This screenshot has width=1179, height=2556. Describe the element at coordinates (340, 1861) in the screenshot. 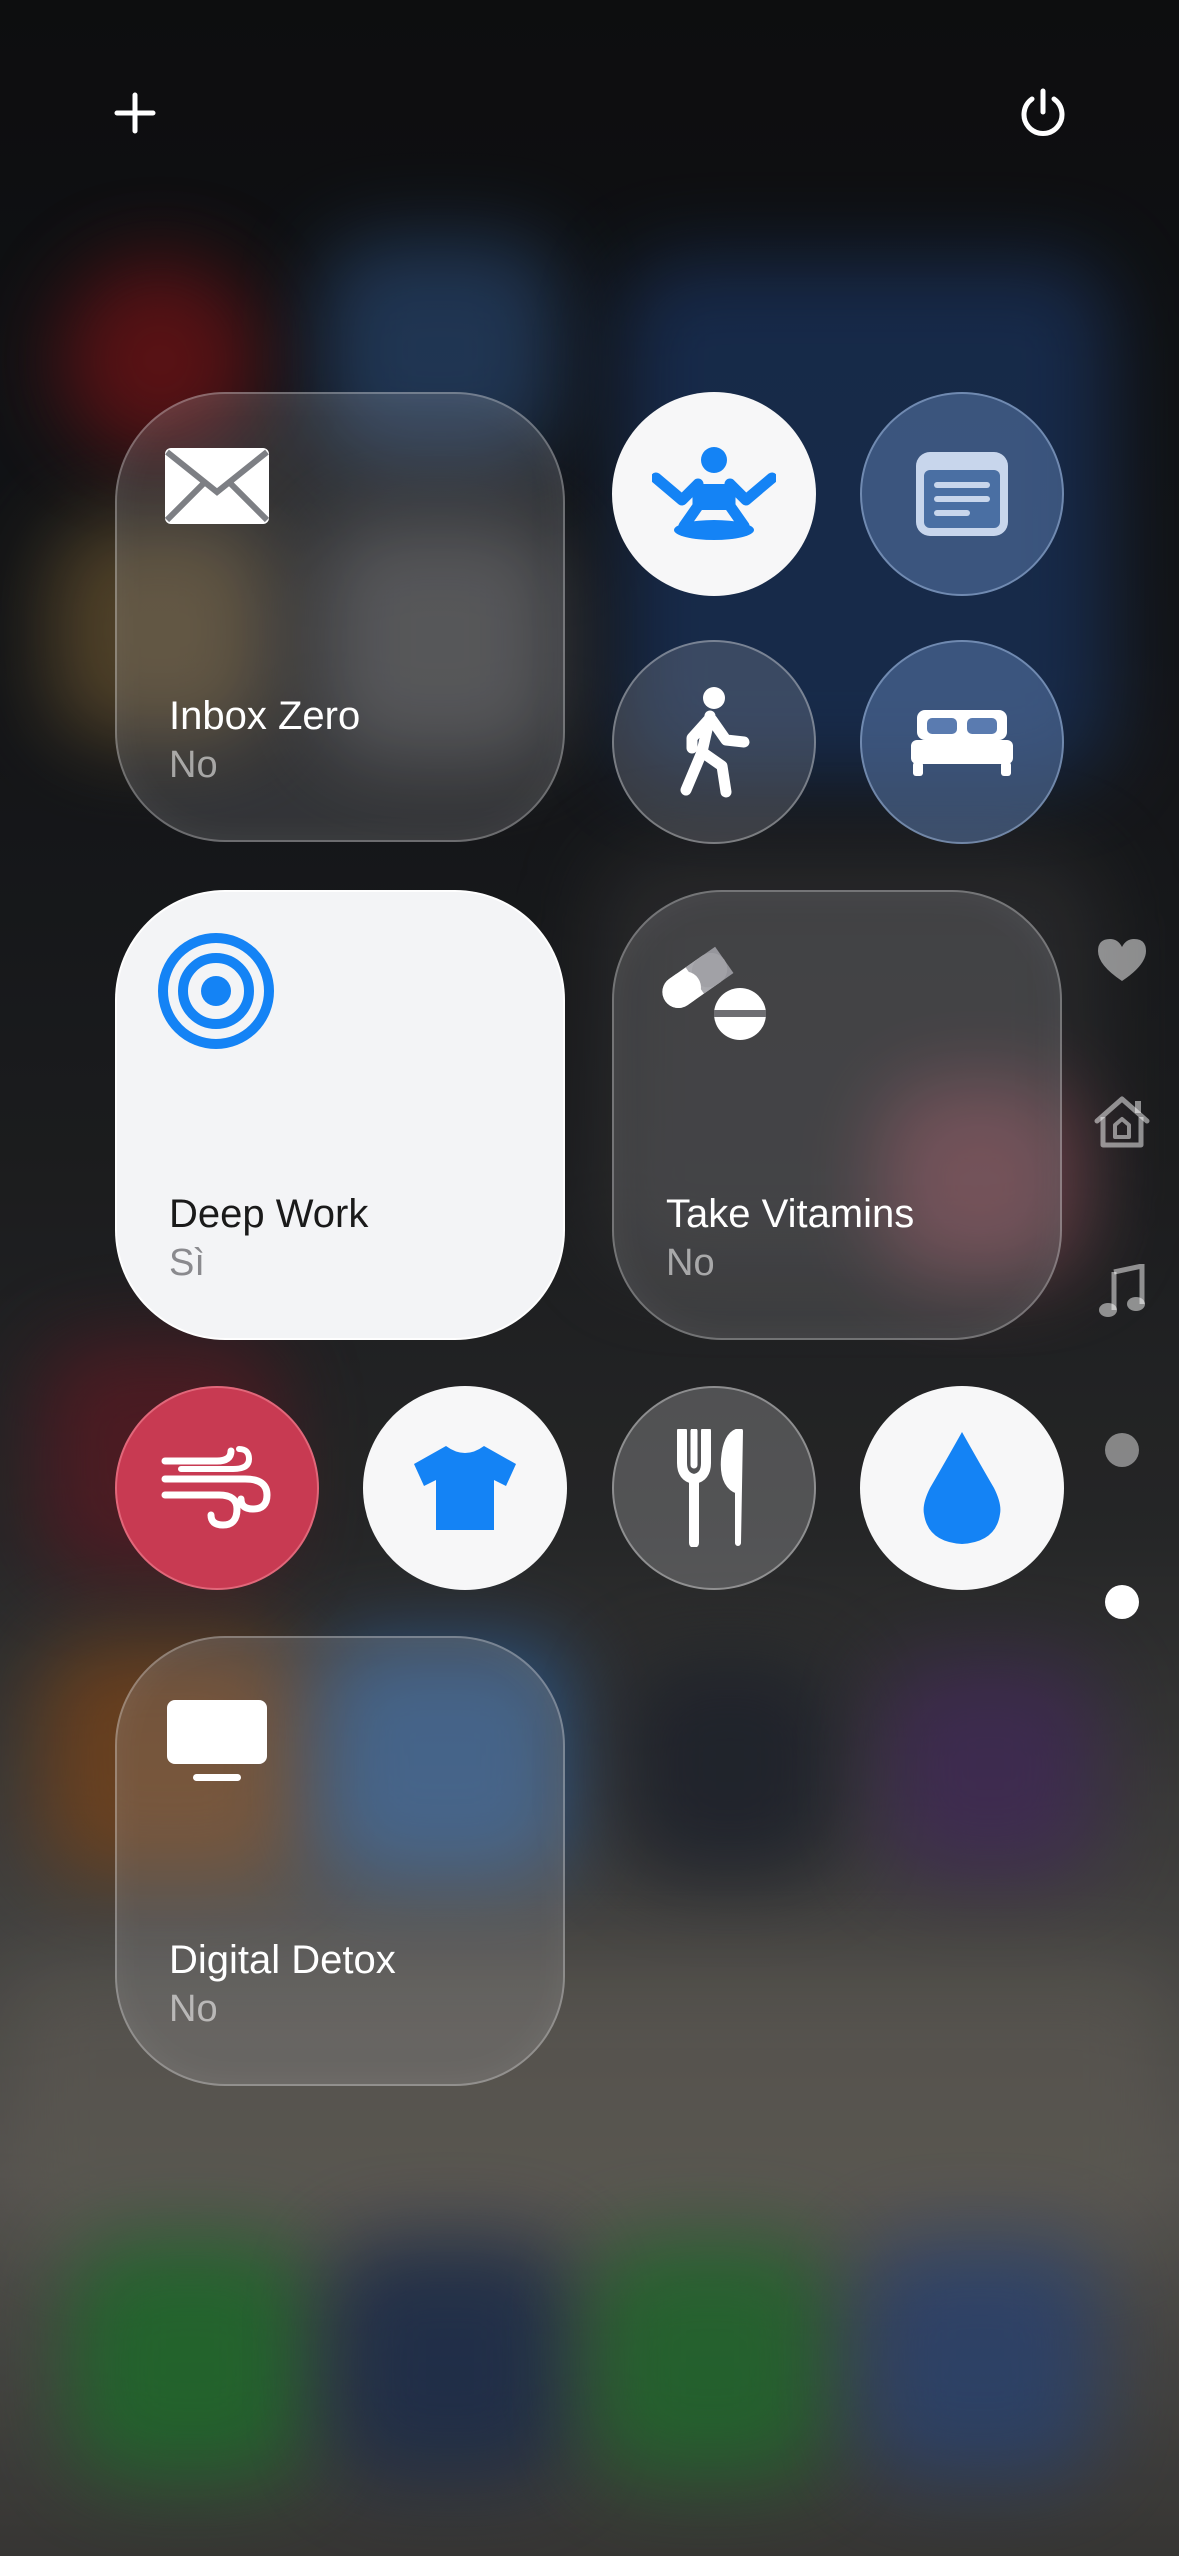

I see `tile-digital-detox: Digital Detox No` at that location.